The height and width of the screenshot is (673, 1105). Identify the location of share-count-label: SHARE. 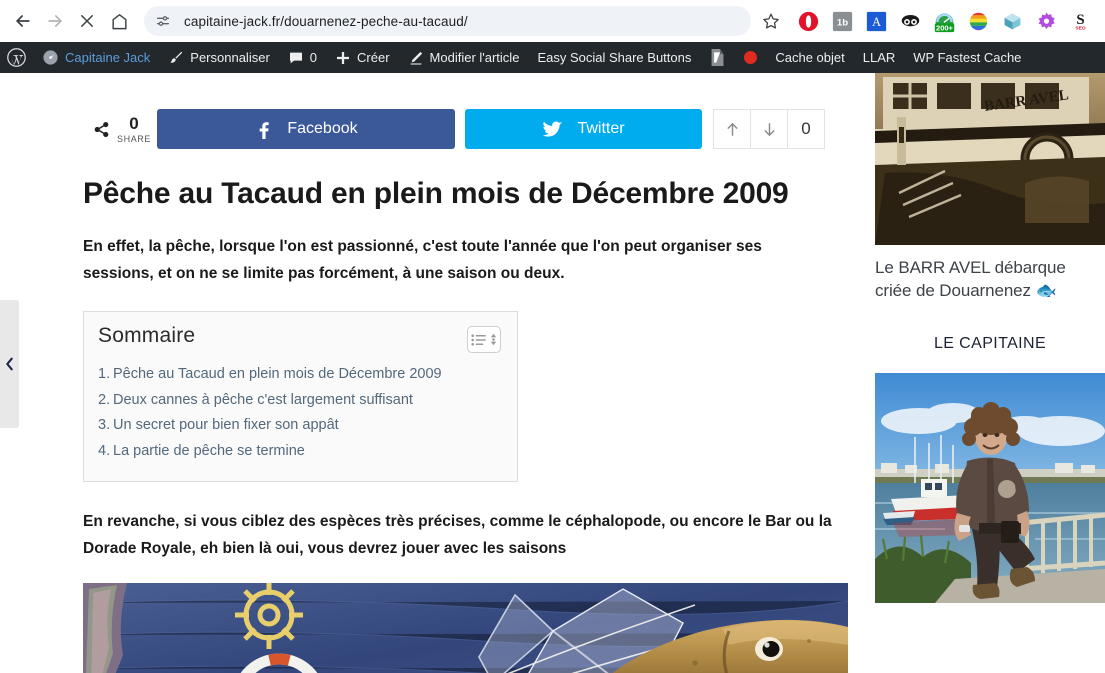
(134, 138).